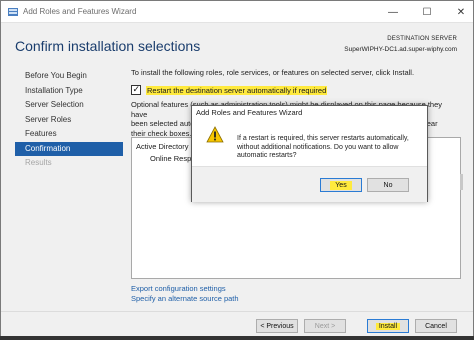 This screenshot has width=474, height=340. I want to click on nav-item-before-you-begin: Before You Begin, so click(69, 76).